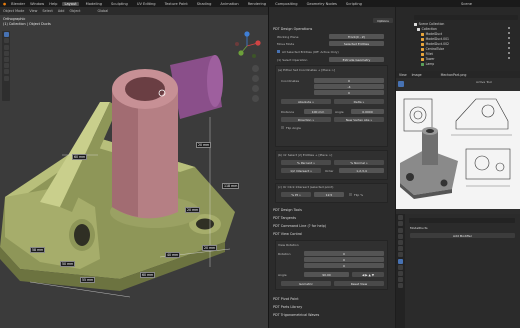  What do you see at coordinates (329, 171) in the screenshot?
I see `order-label: Order` at bounding box center [329, 171].